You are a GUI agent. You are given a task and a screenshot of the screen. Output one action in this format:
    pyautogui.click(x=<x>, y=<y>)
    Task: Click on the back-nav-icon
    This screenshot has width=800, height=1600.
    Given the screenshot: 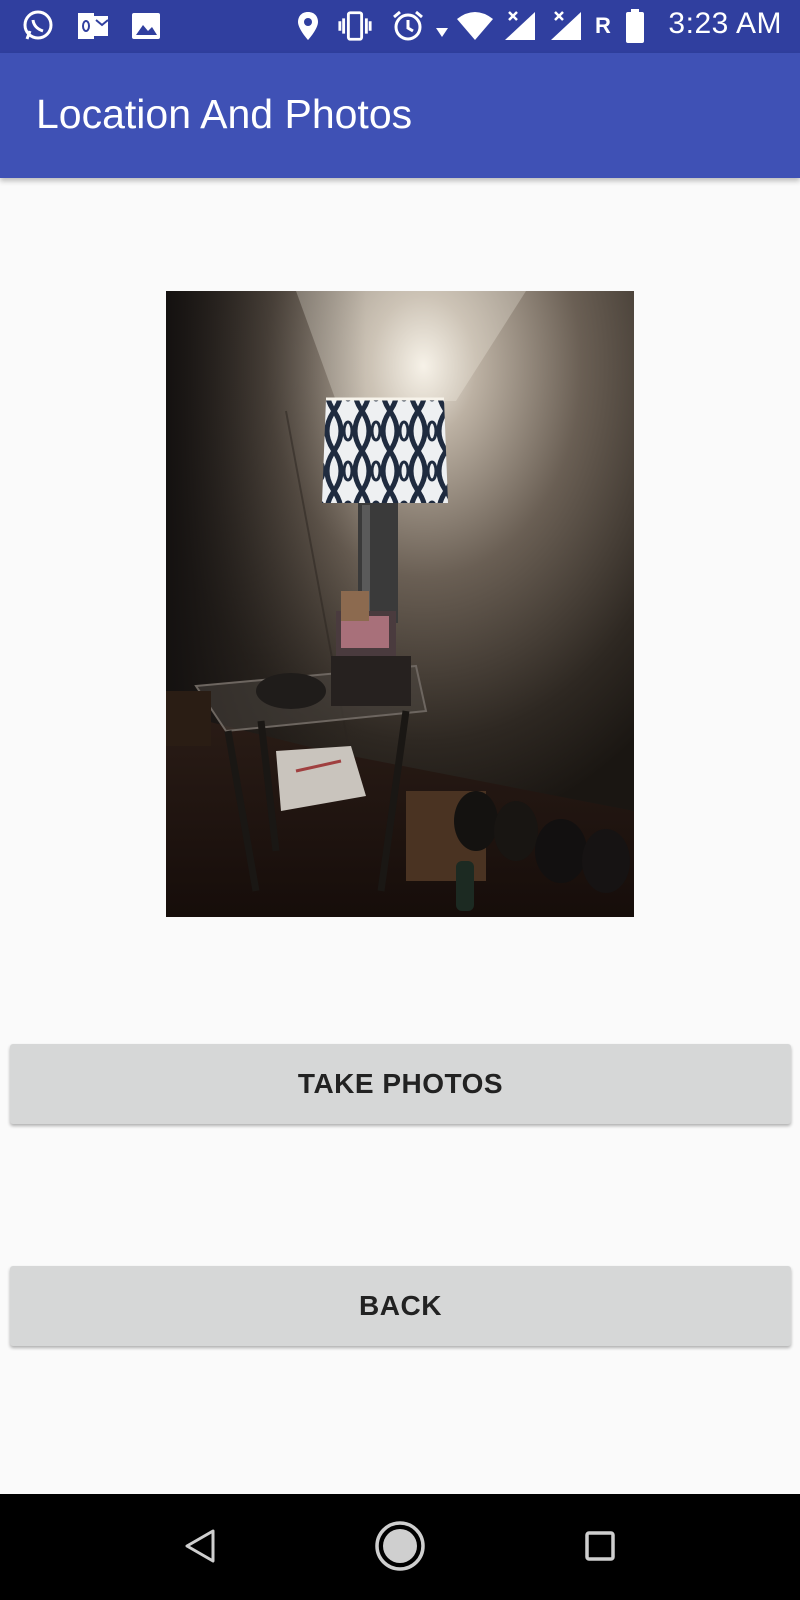 What is the action you would take?
    pyautogui.click(x=200, y=1546)
    